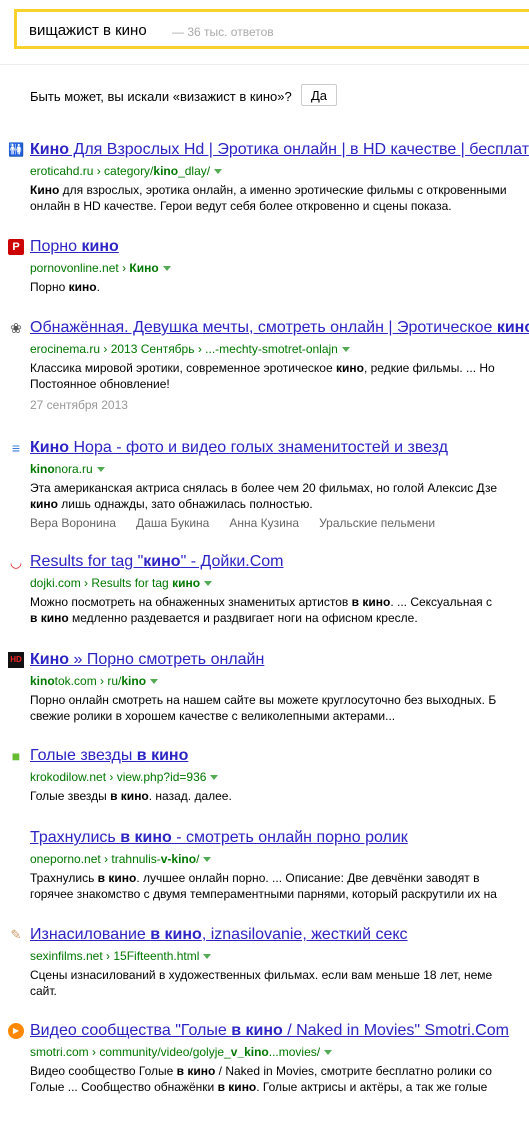  What do you see at coordinates (237, 1087) in the screenshot?
I see `snippet-part: в кино` at bounding box center [237, 1087].